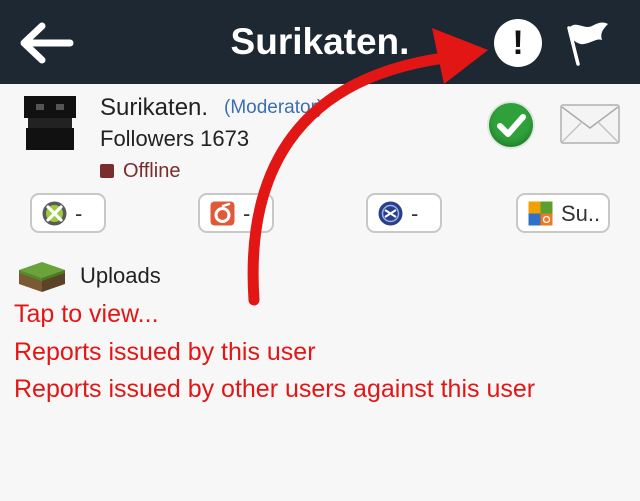 The height and width of the screenshot is (501, 640). Describe the element at coordinates (147, 138) in the screenshot. I see `followers-label: Followers` at that location.